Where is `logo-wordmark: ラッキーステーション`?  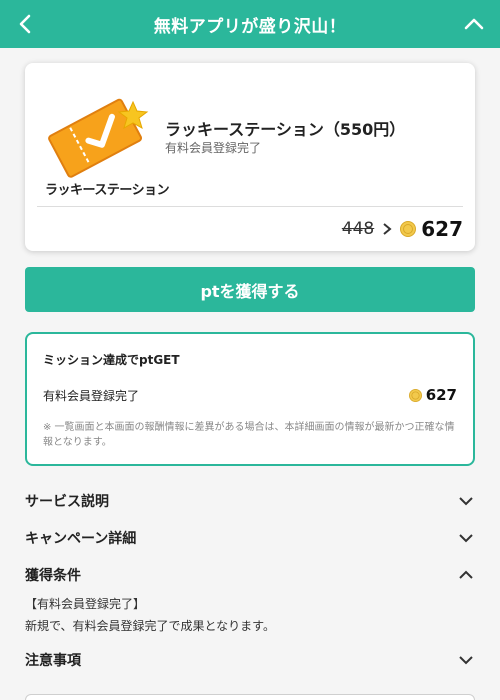 logo-wordmark: ラッキーステーション is located at coordinates (107, 190).